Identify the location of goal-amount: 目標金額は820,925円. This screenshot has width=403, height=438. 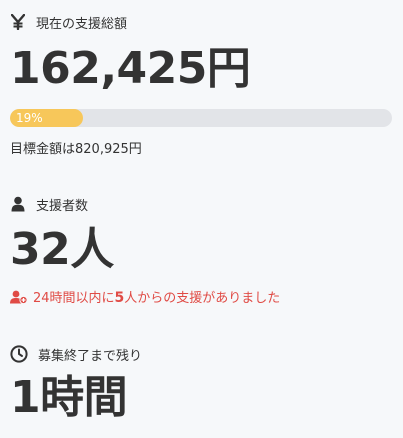
(76, 149).